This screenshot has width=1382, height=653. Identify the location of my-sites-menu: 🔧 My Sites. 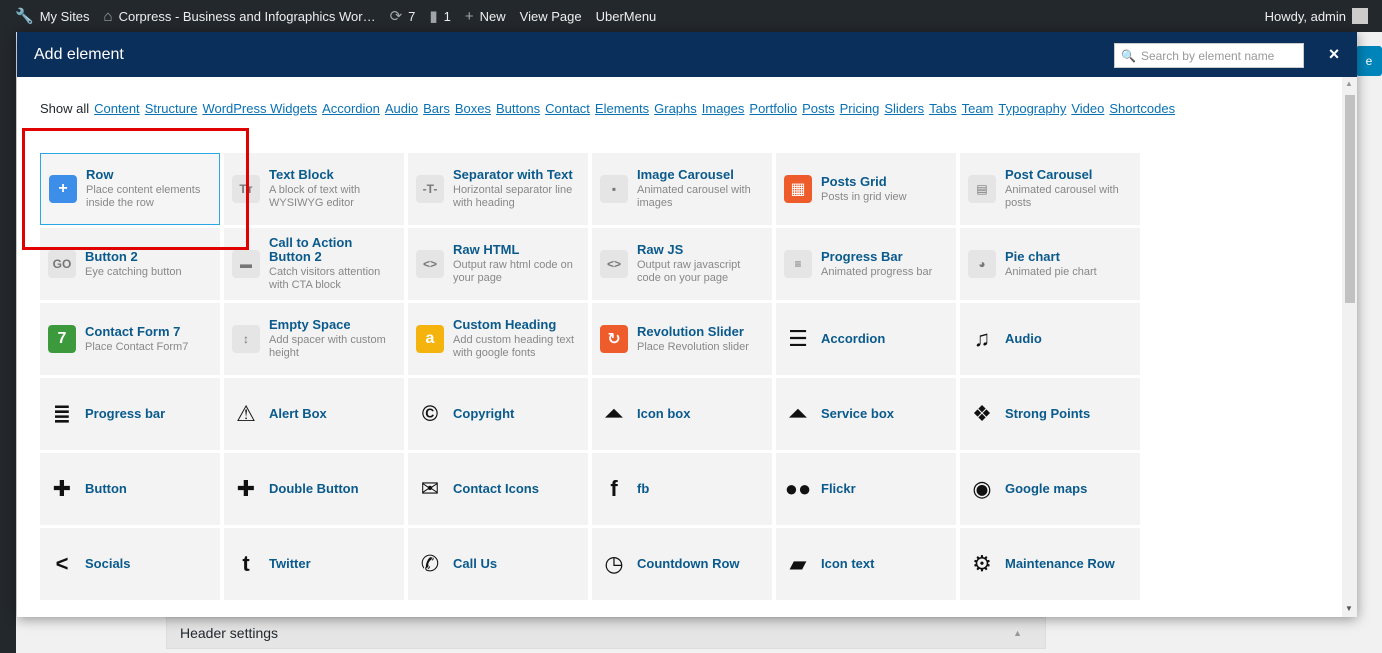
(52, 16).